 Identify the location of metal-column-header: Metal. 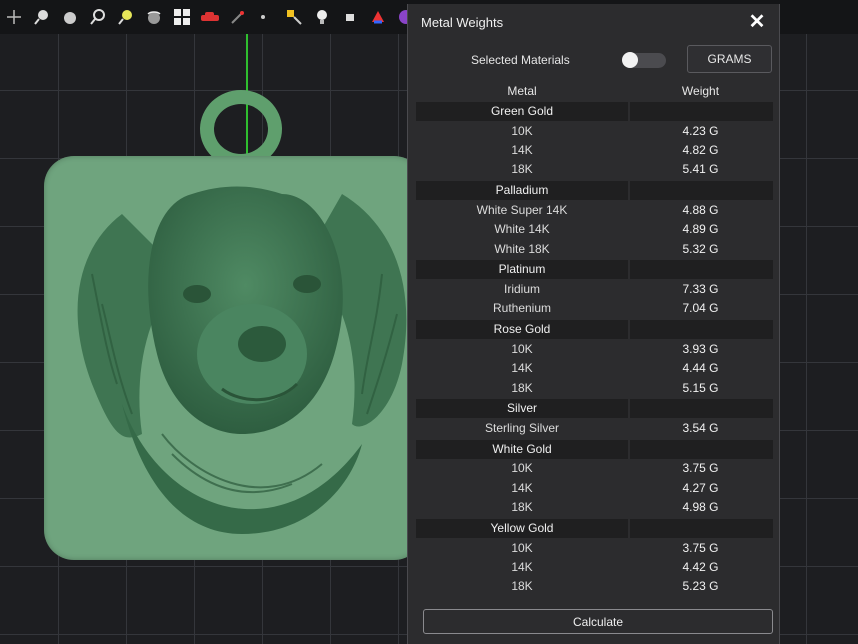
(522, 91).